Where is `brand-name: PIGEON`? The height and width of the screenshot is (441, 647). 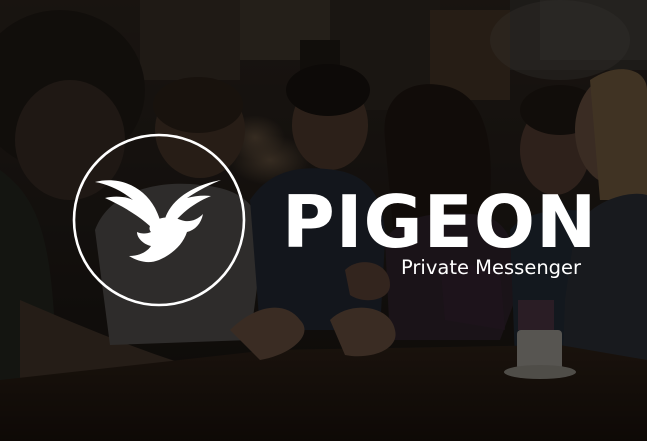 brand-name: PIGEON is located at coordinates (440, 222).